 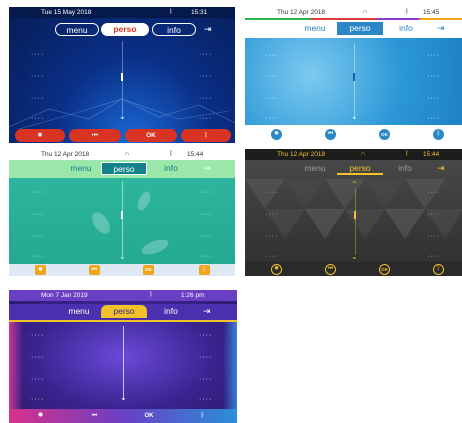 What do you see at coordinates (431, 154) in the screenshot?
I see `status-time: 15:44` at bounding box center [431, 154].